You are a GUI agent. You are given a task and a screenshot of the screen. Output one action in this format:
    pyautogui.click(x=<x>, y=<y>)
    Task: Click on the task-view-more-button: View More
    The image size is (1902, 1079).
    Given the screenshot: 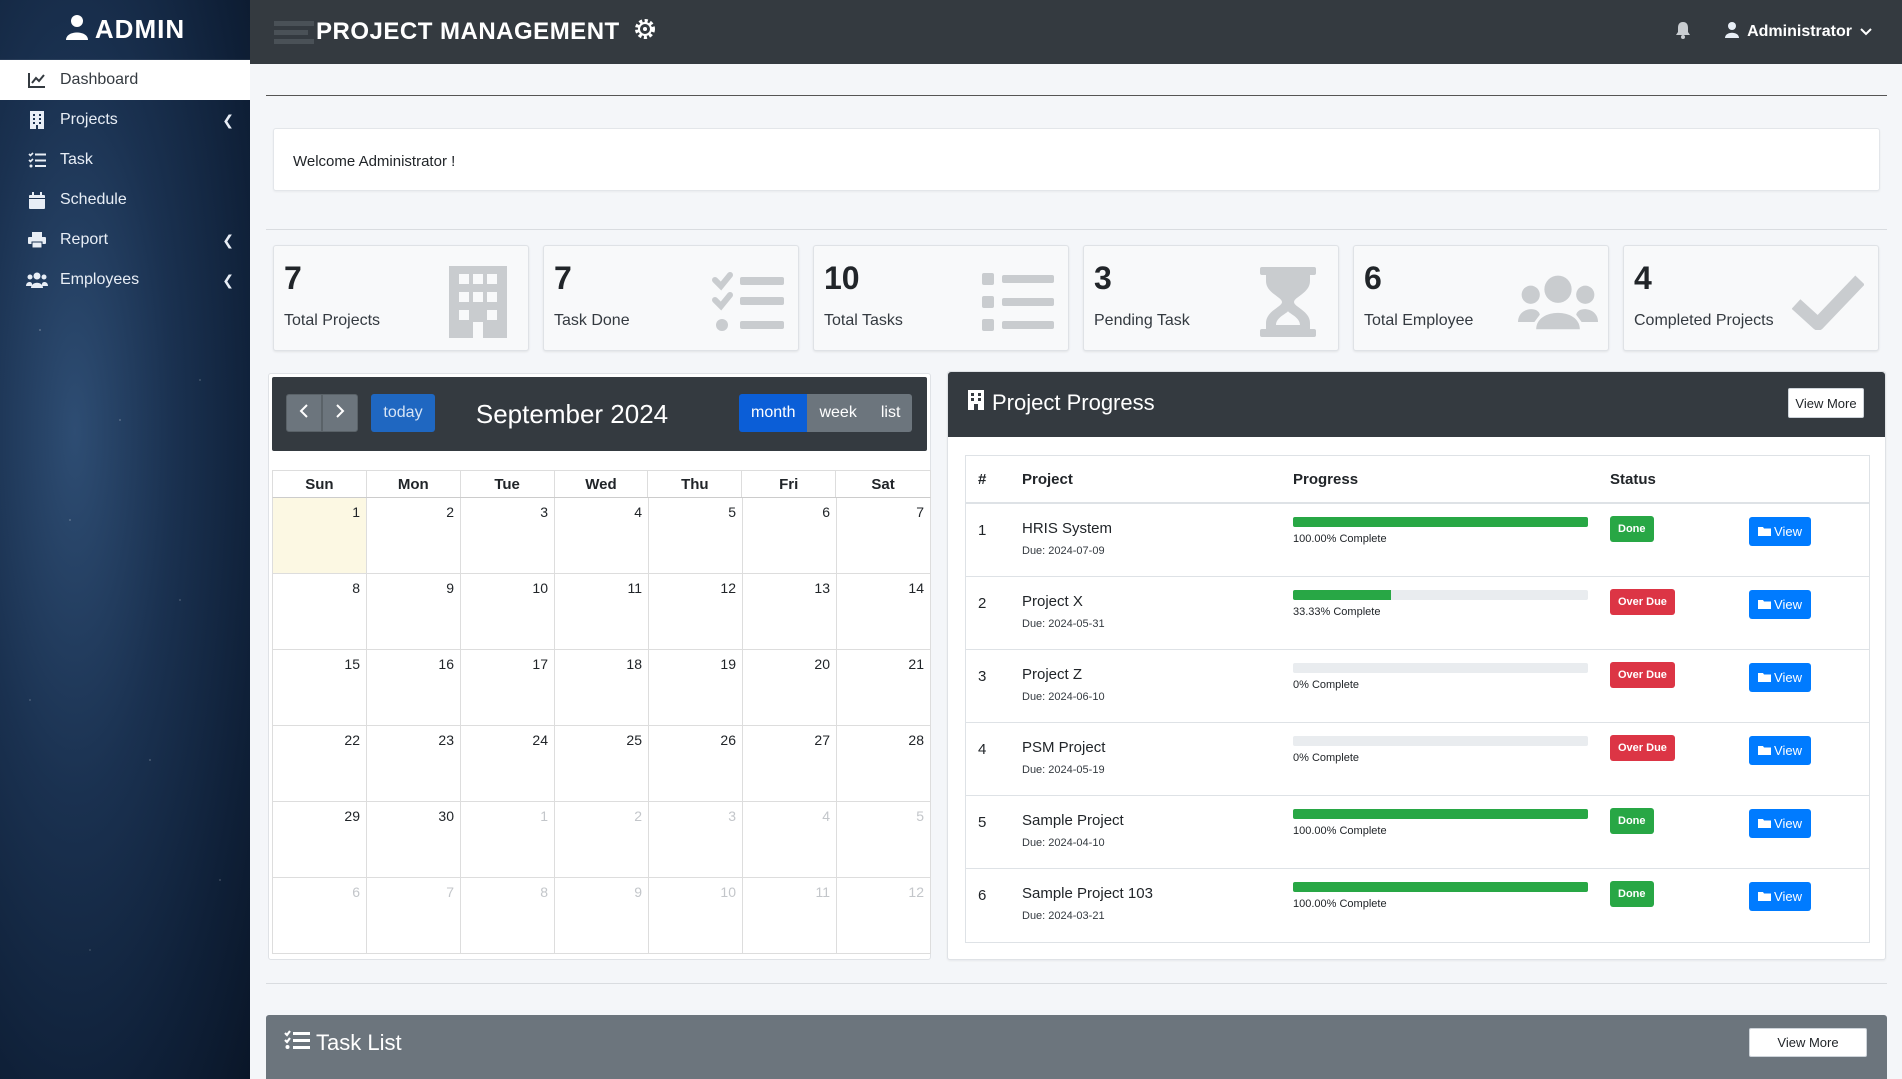 What is the action you would take?
    pyautogui.click(x=1808, y=1042)
    